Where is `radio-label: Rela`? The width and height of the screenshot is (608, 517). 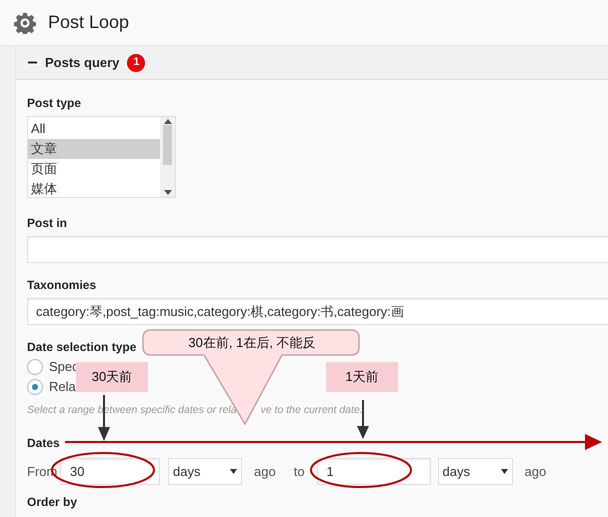 radio-label: Rela is located at coordinates (62, 387).